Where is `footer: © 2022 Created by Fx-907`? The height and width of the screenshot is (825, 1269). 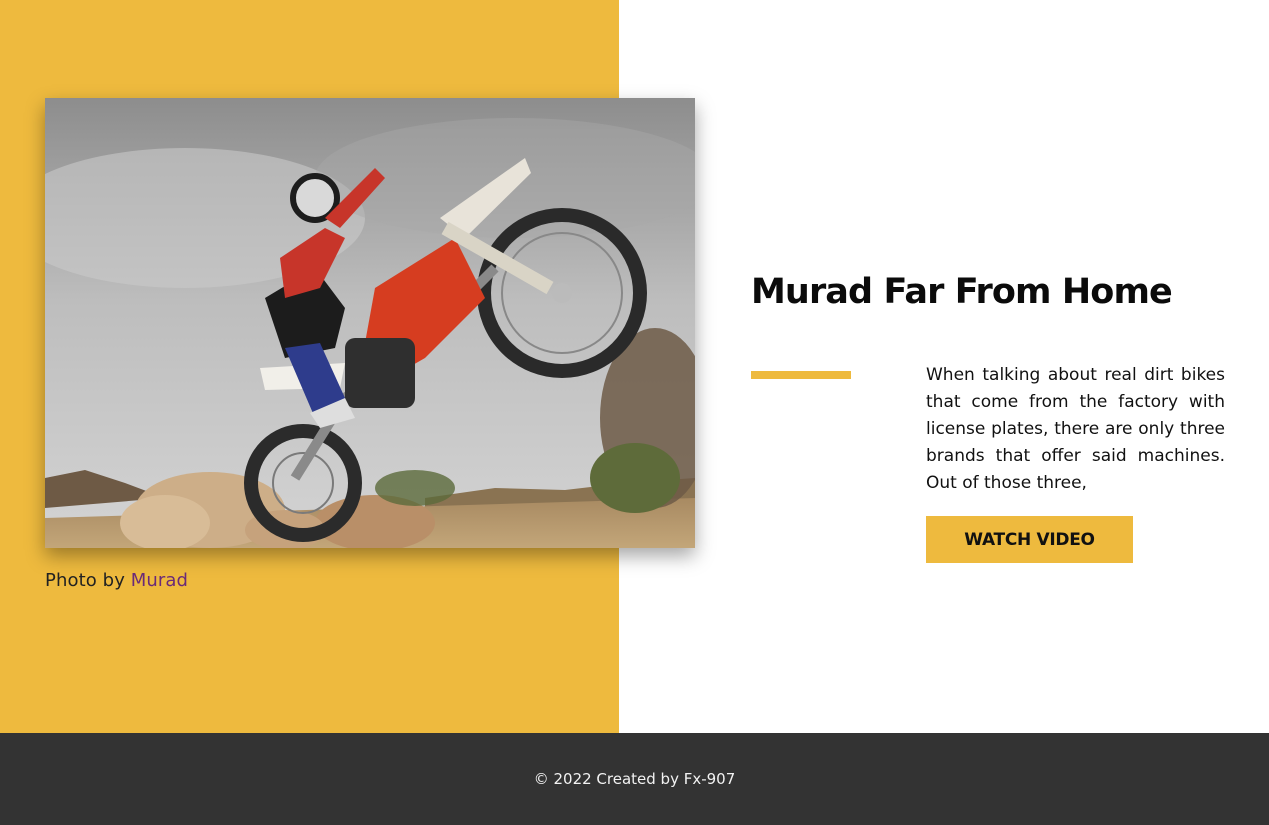
footer: © 2022 Created by Fx-907 is located at coordinates (634, 779).